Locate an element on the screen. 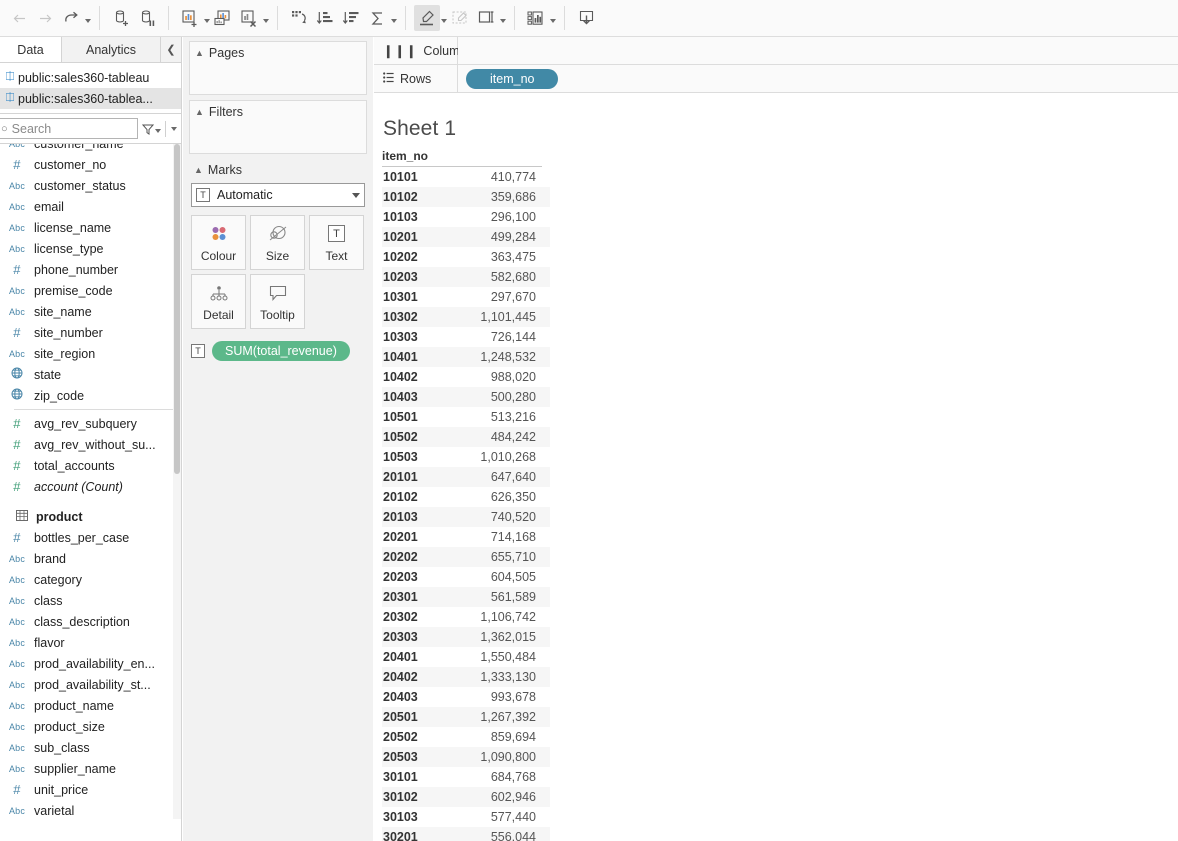 This screenshot has width=1178, height=841. field-item: Abc product_name is located at coordinates (90, 705).